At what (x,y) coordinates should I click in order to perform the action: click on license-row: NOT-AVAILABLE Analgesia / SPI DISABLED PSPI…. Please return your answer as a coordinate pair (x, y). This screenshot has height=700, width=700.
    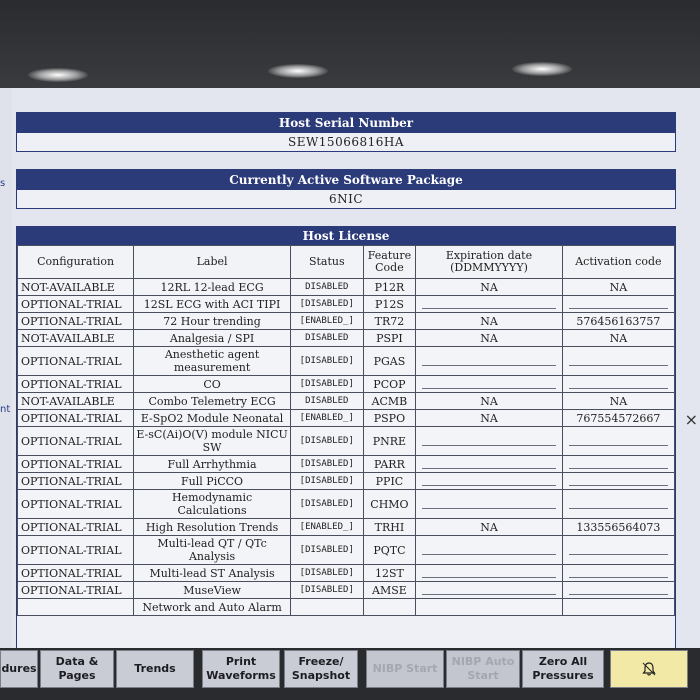
    Looking at the image, I should click on (346, 338).